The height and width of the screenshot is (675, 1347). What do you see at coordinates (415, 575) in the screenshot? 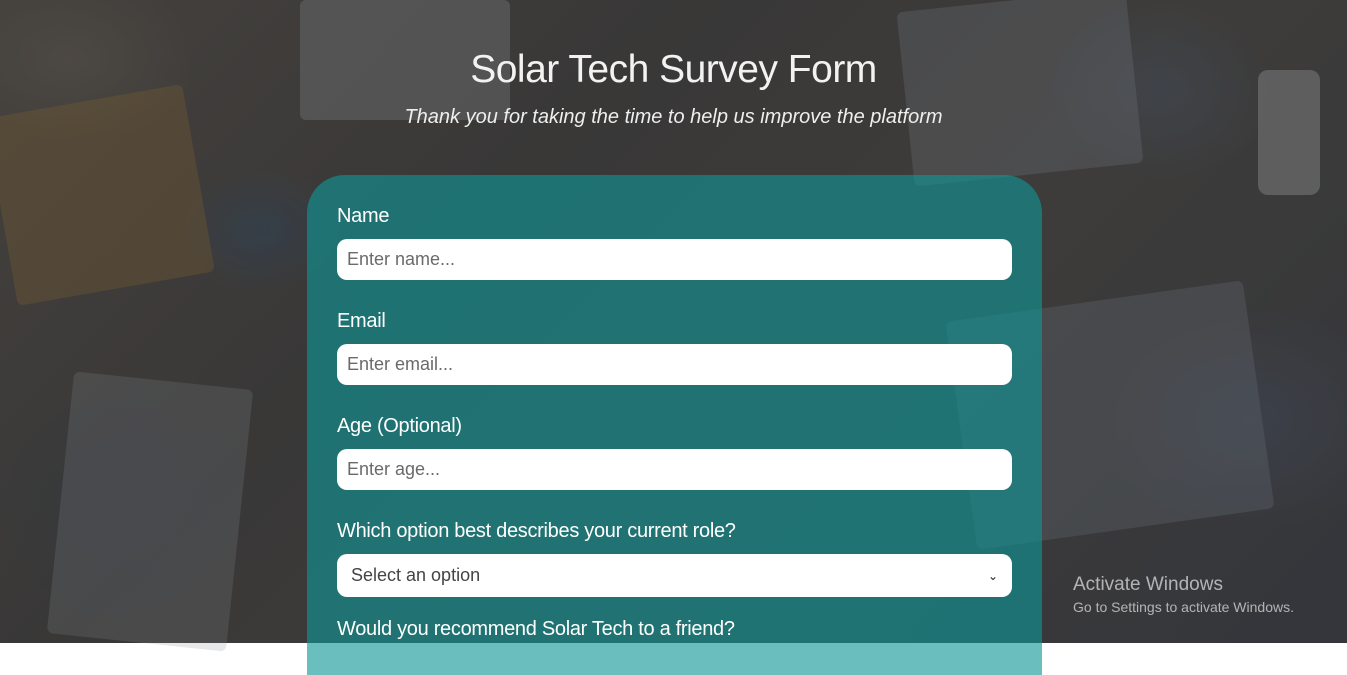
I see `role-select-value: Select an option` at bounding box center [415, 575].